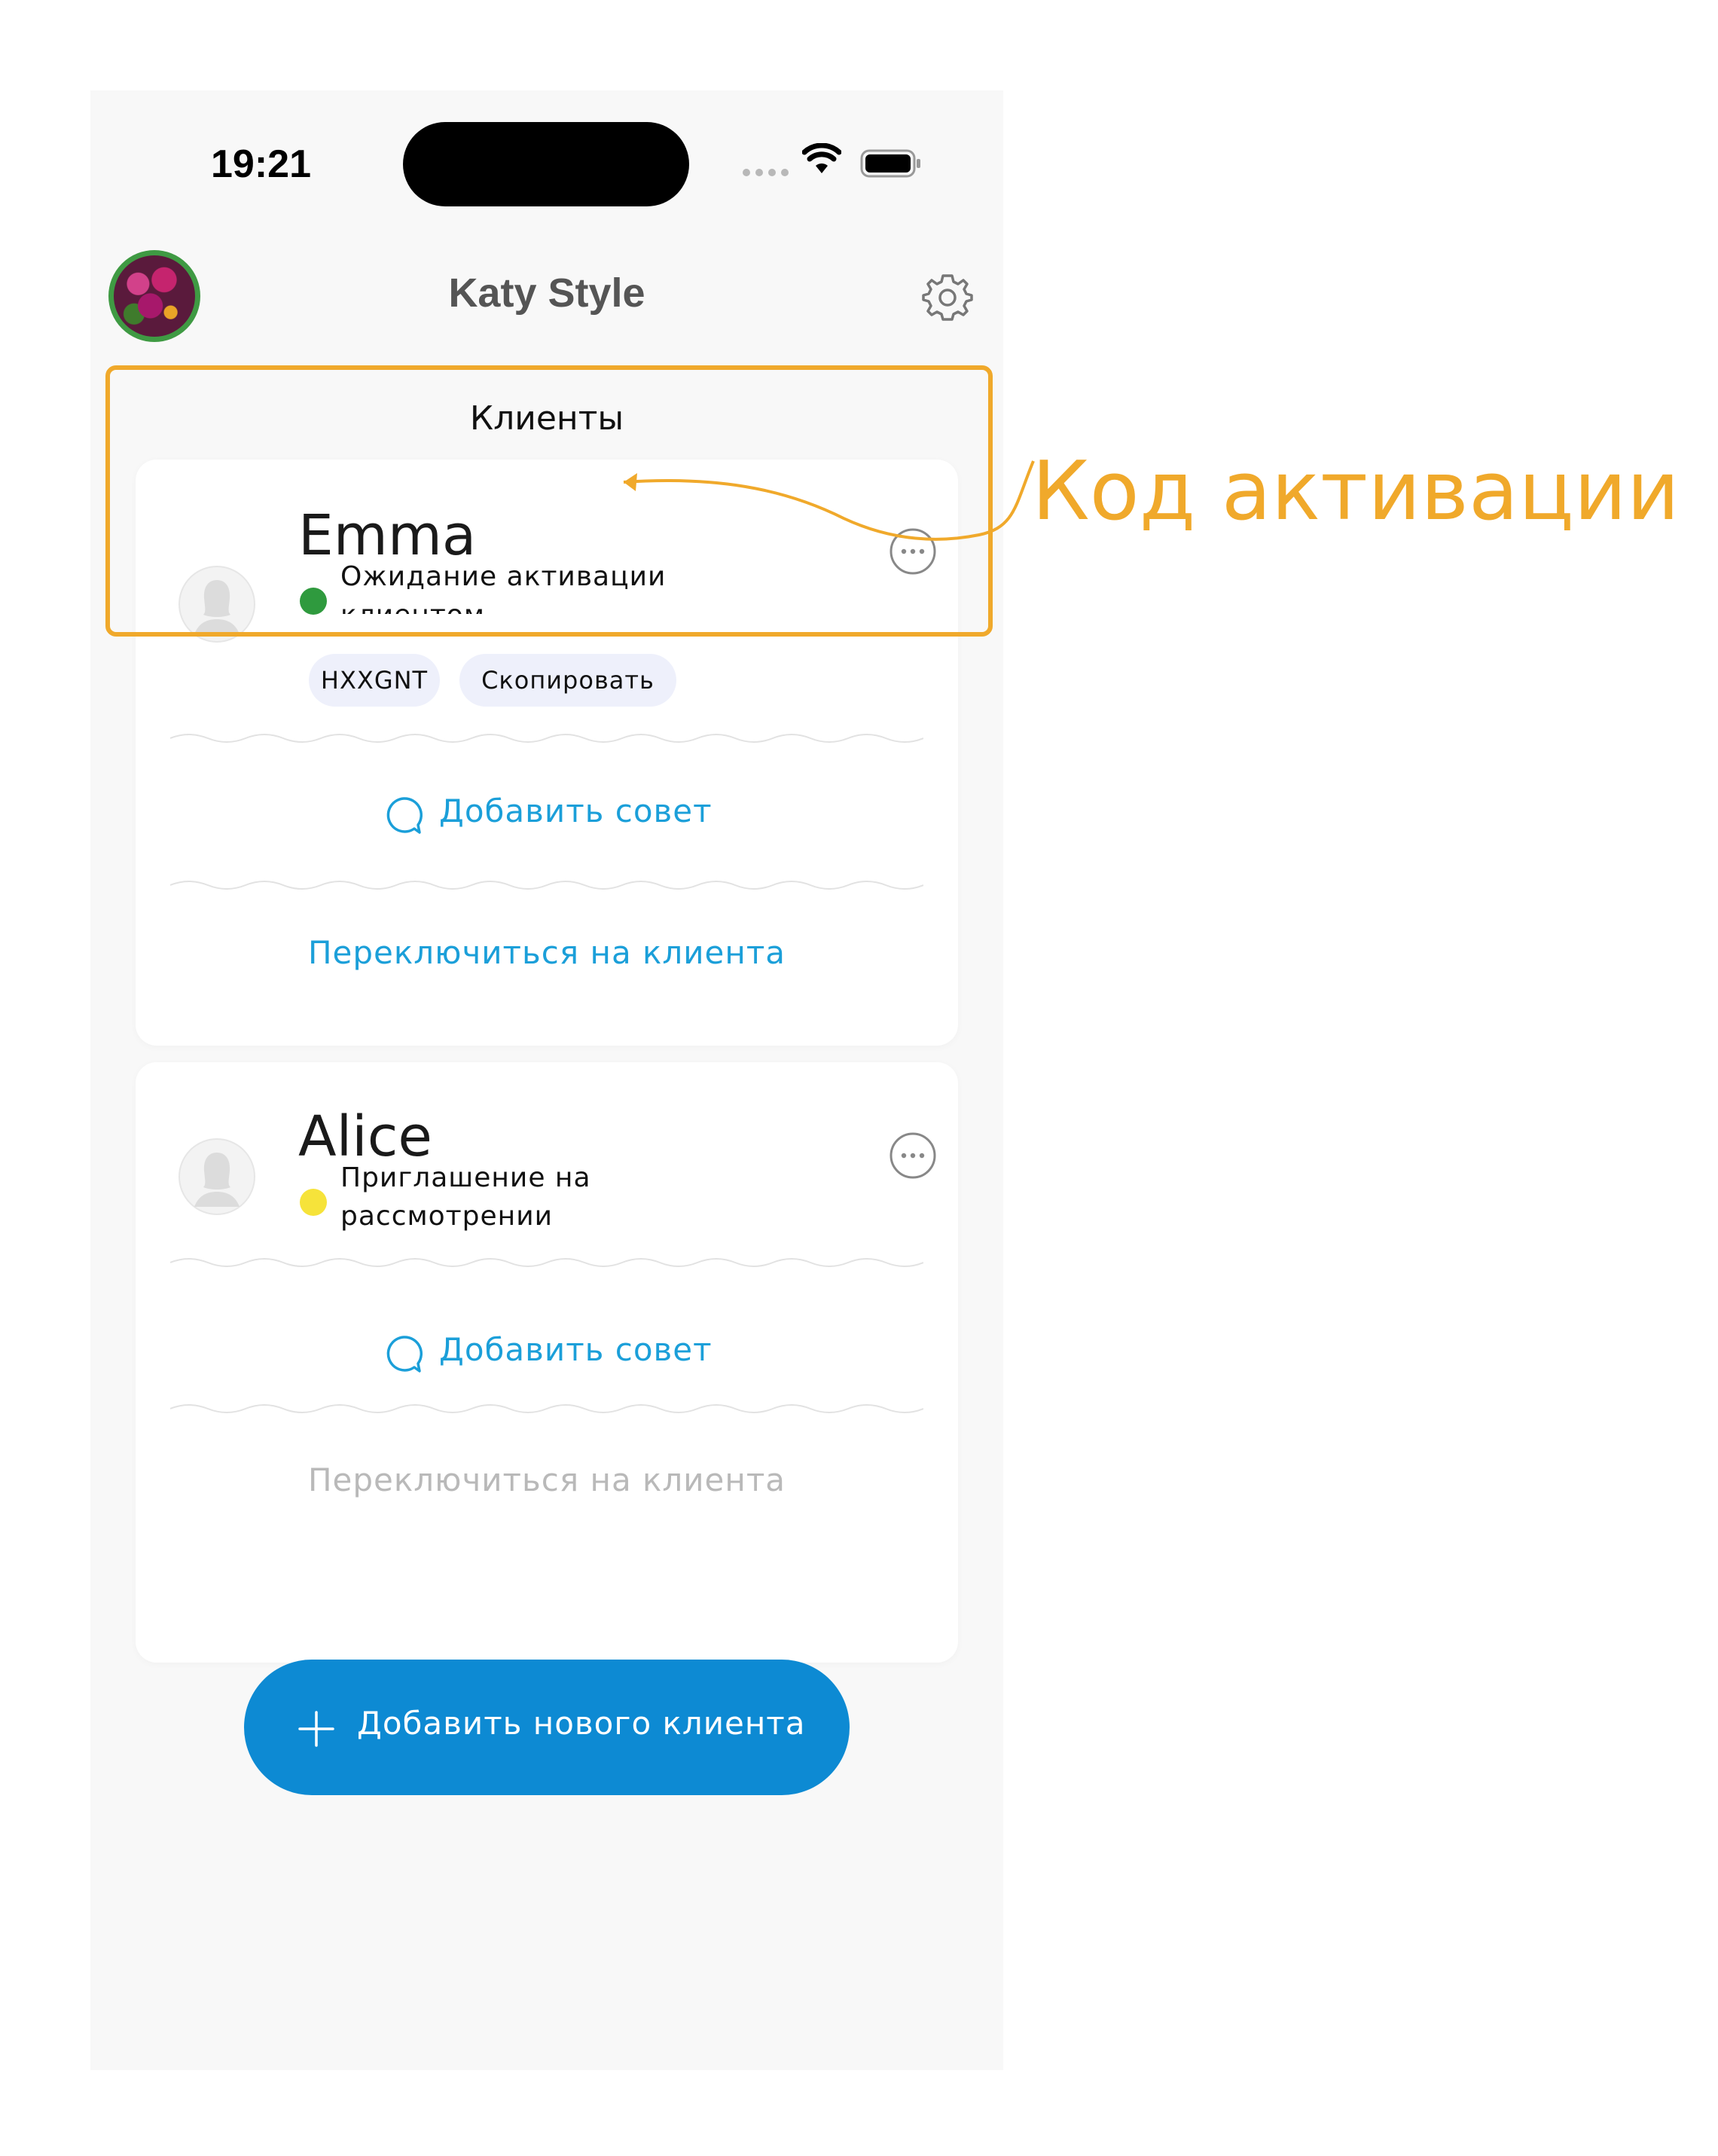 This screenshot has height=2156, width=1718. I want to click on annotation-label: Код активации, so click(1356, 491).